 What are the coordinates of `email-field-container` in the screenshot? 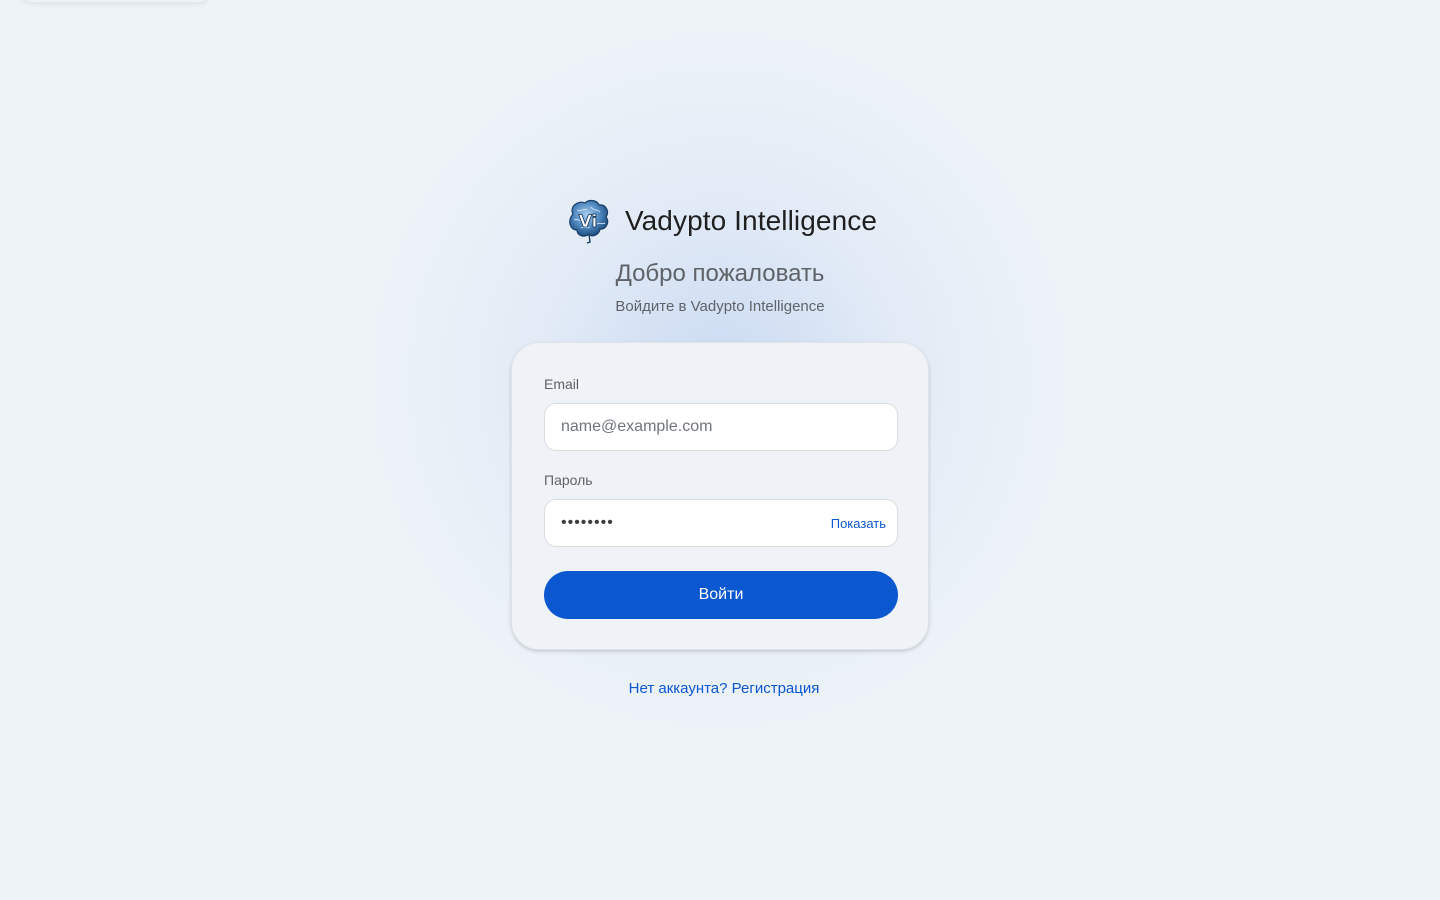 It's located at (721, 427).